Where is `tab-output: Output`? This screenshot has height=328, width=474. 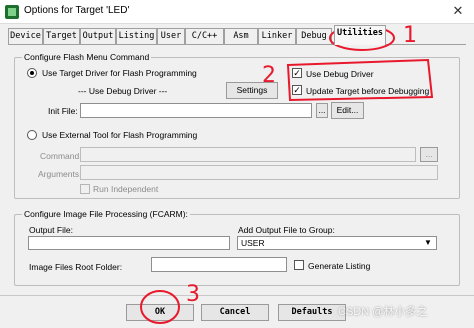
tab-output: Output is located at coordinates (98, 36).